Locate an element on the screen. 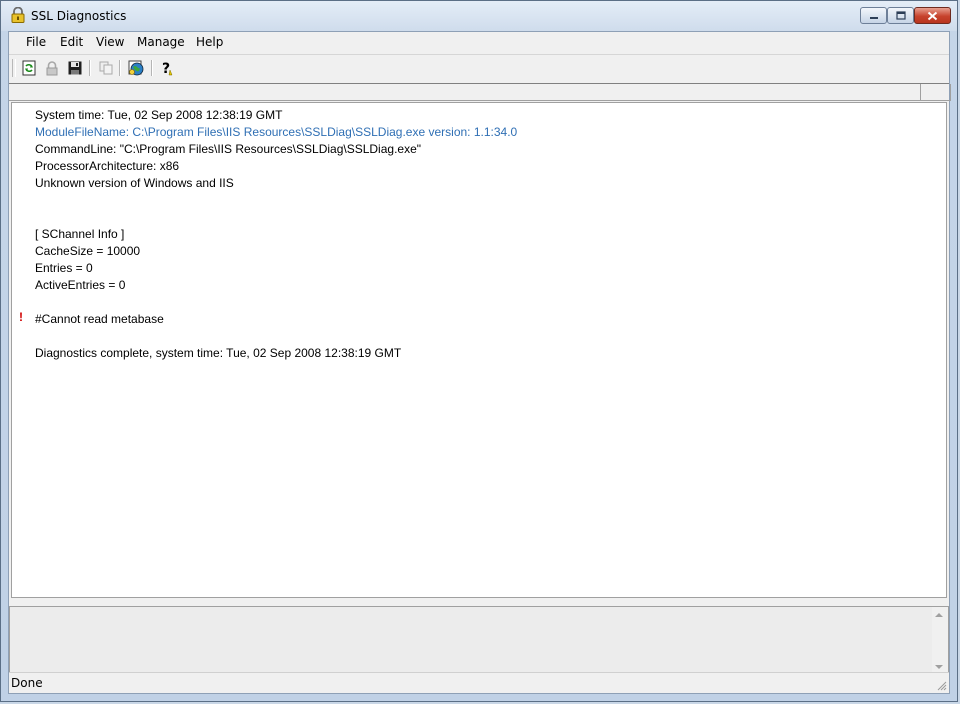 Image resolution: width=960 pixels, height=704 pixels. copy-button is located at coordinates (106, 68).